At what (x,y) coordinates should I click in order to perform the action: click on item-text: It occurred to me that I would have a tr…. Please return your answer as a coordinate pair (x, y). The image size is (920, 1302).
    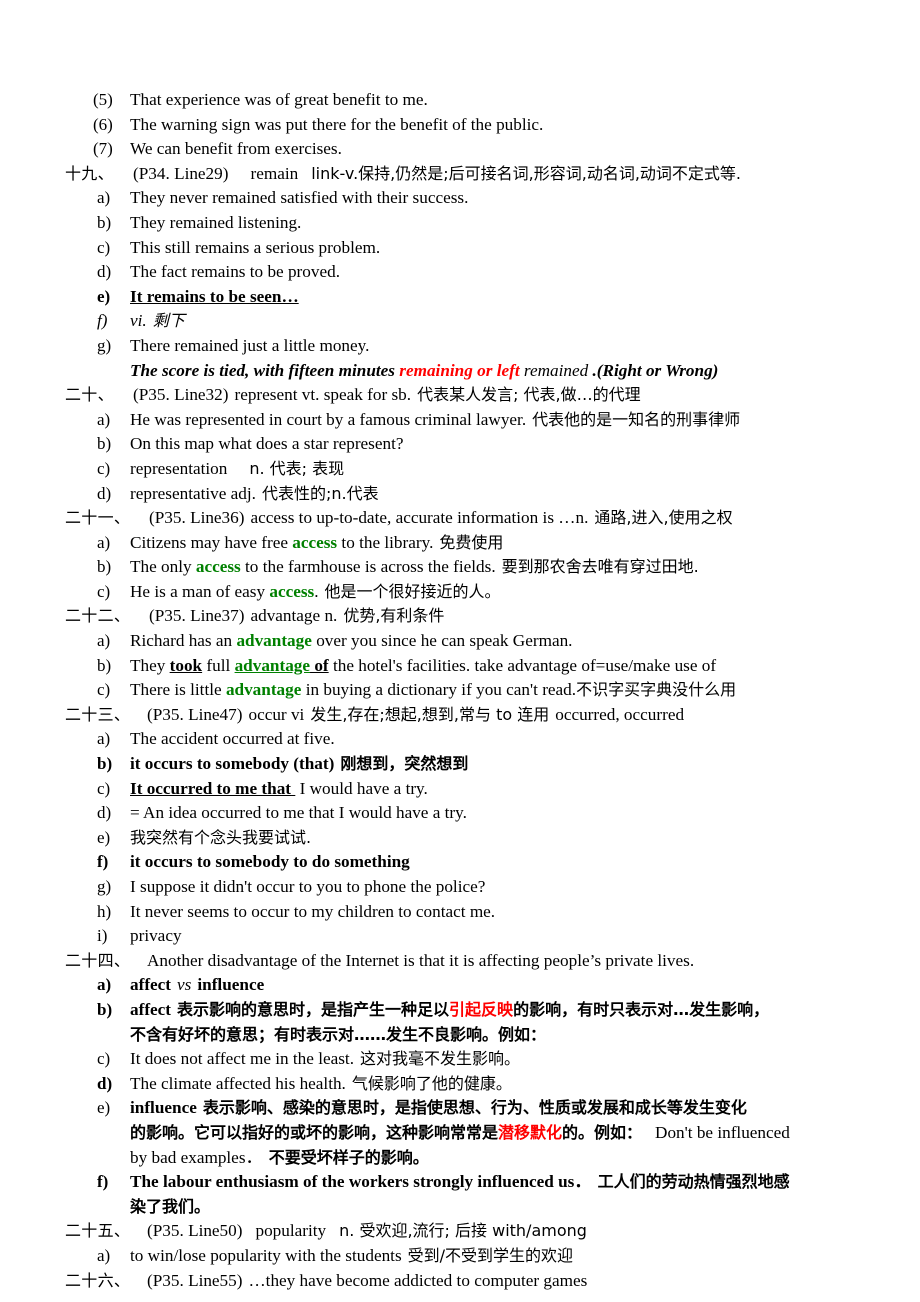
    Looking at the image, I should click on (279, 789).